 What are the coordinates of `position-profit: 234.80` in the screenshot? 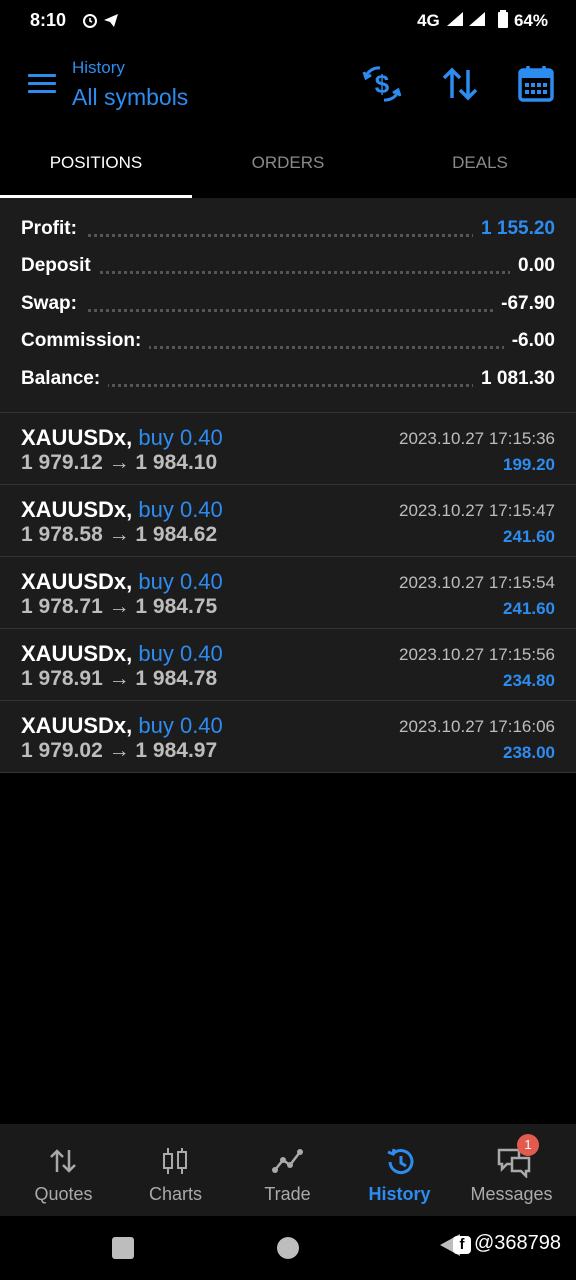 It's located at (529, 680).